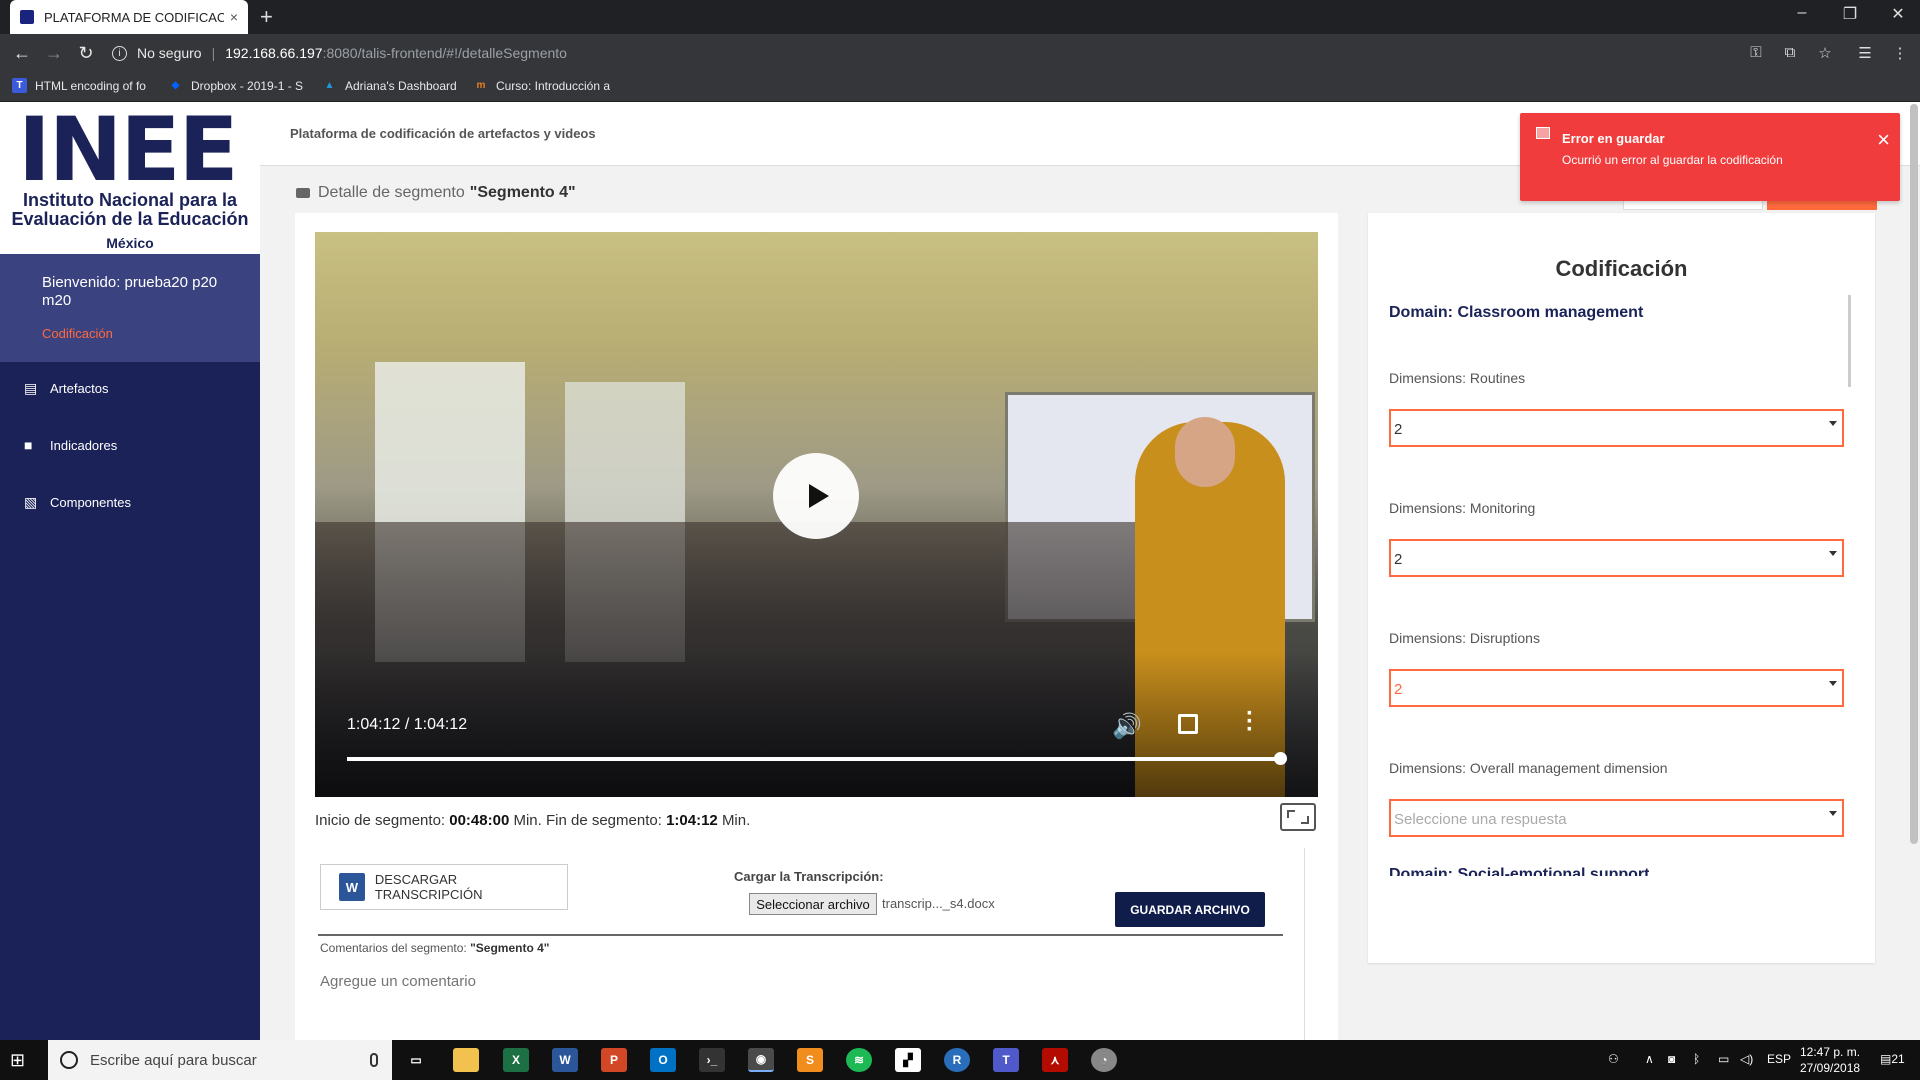  Describe the element at coordinates (1127, 726) in the screenshot. I see `volume-icon: 🔊` at that location.